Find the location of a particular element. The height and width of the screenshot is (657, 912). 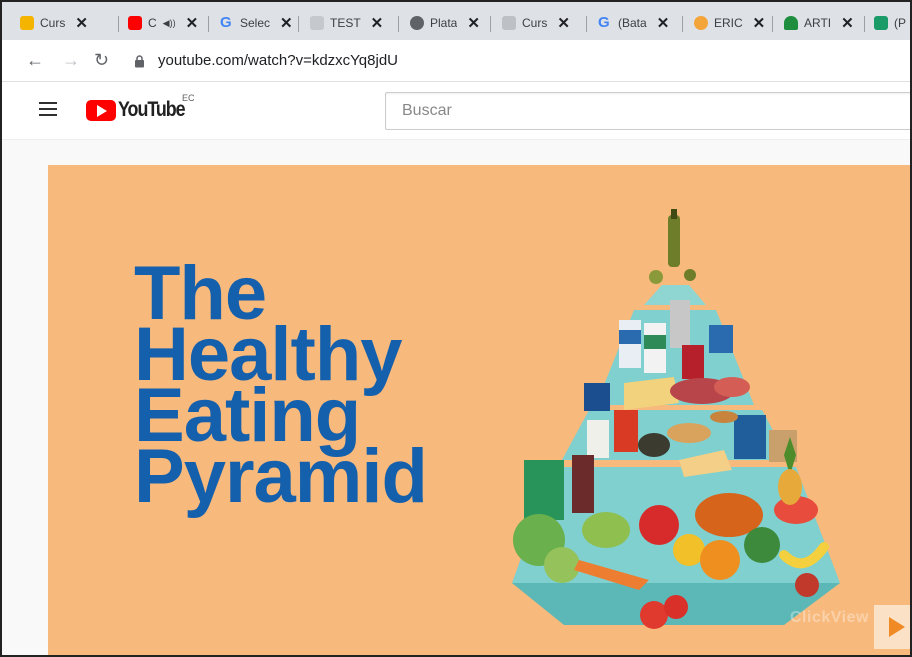

tab-youtube: C ◀)) ✕ is located at coordinates (163, 23).